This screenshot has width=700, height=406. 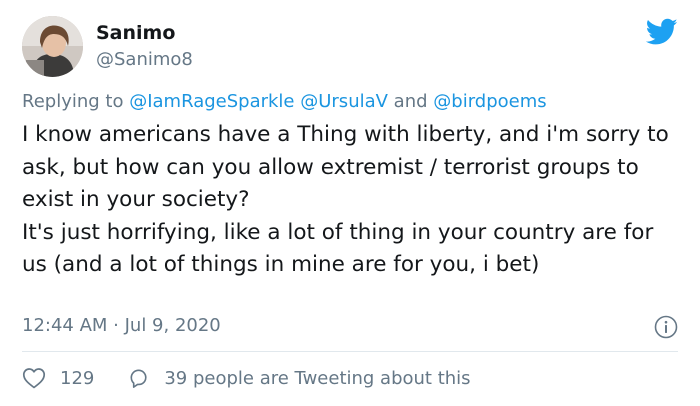 What do you see at coordinates (121, 325) in the screenshot?
I see `tweet-timestamp: 12:44 AM · Jul 9, 2020` at bounding box center [121, 325].